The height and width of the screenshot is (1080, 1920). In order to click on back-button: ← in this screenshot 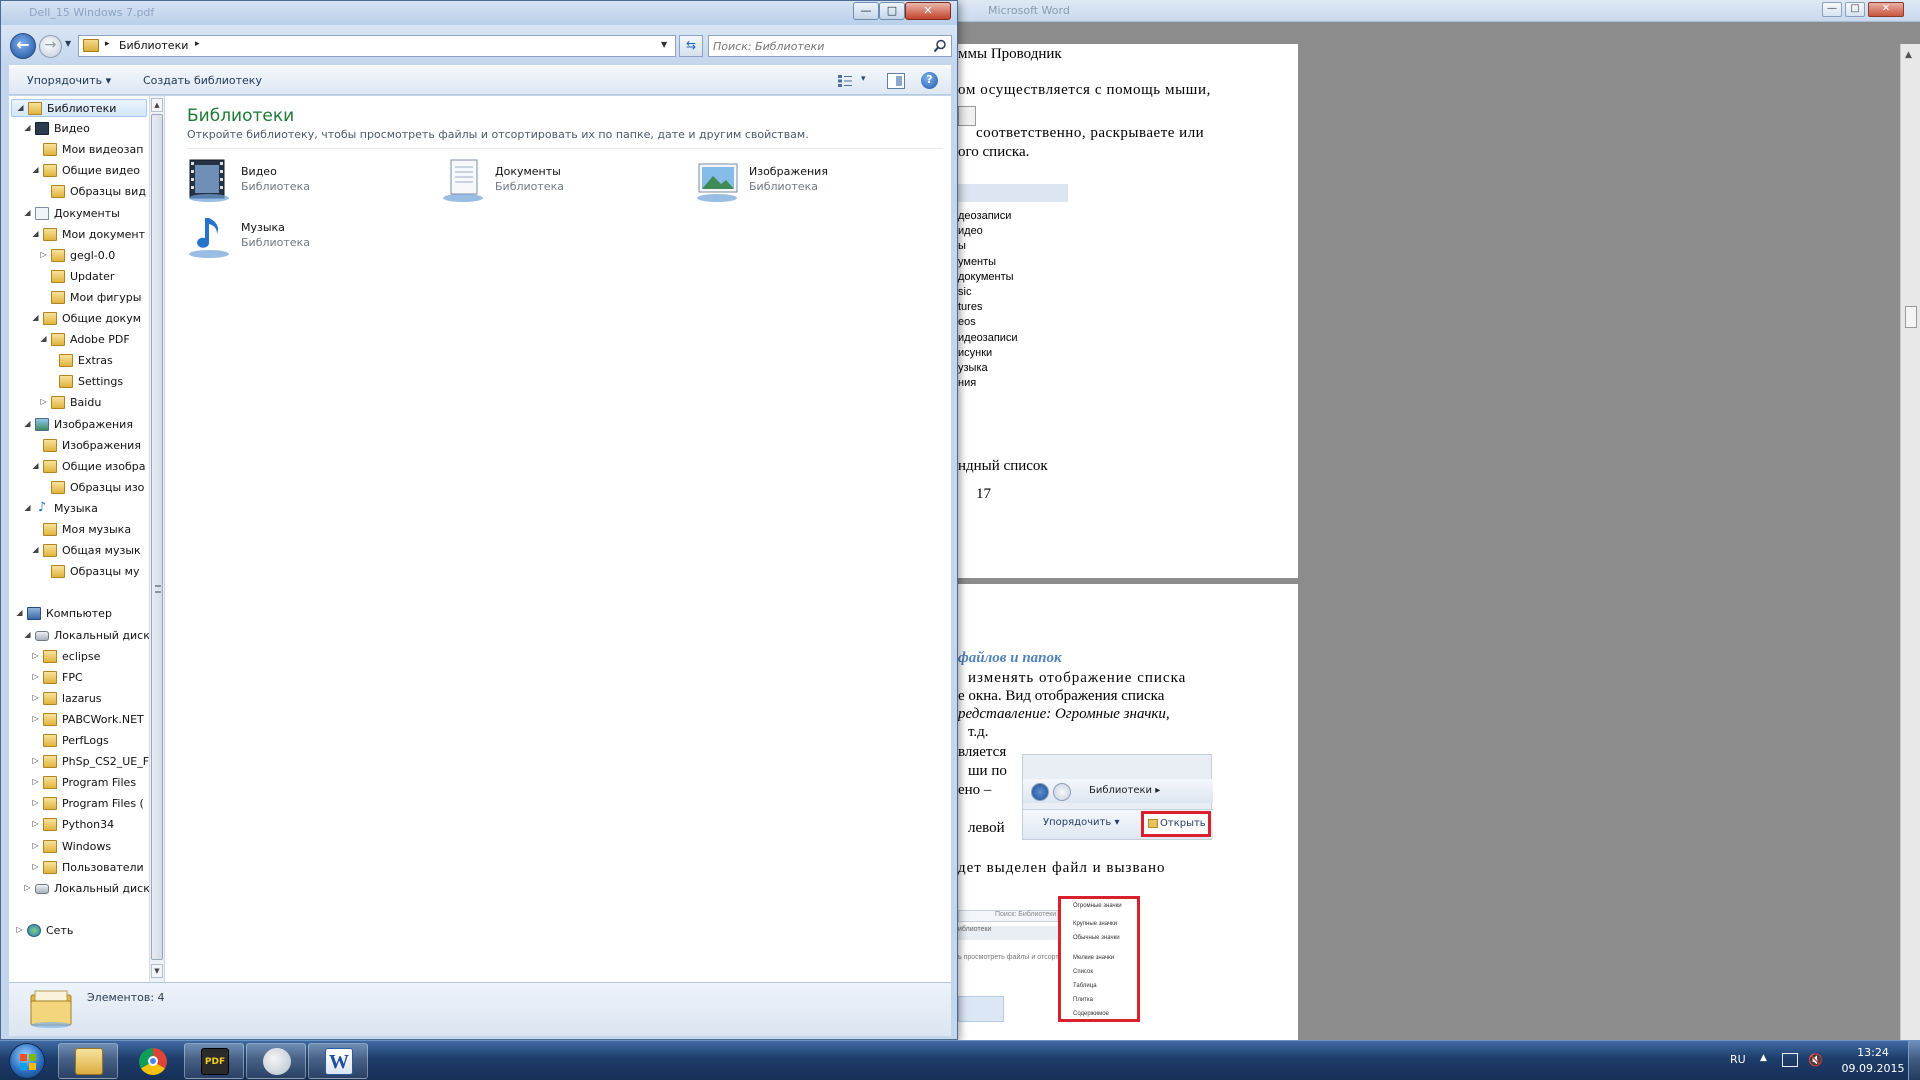, I will do `click(23, 46)`.